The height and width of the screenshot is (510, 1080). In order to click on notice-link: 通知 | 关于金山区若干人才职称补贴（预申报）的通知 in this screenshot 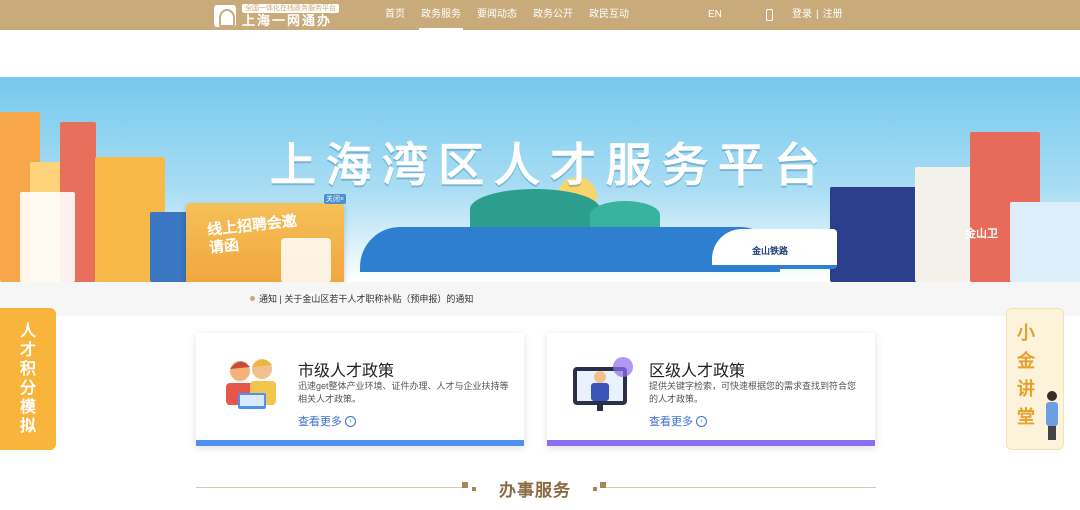, I will do `click(366, 298)`.